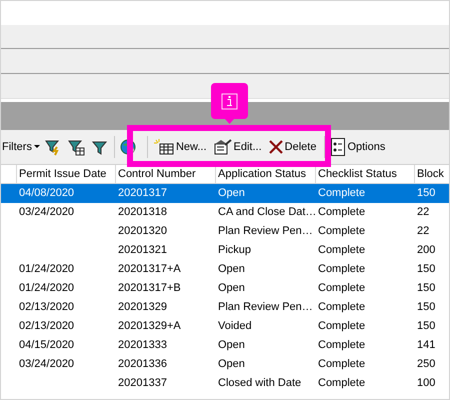  I want to click on table-cell-text: 04/08/2020, so click(46, 194).